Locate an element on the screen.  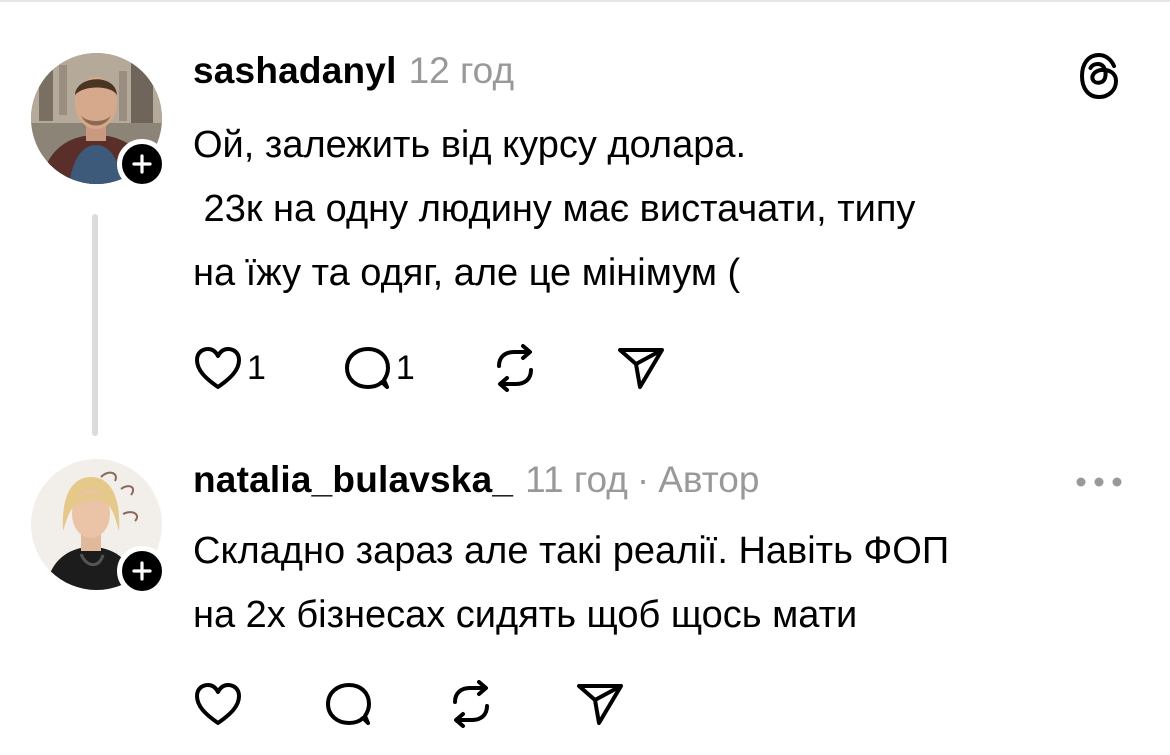
comment-line: на 2х бізнесах сидять щоб щось мати is located at coordinates (525, 615).